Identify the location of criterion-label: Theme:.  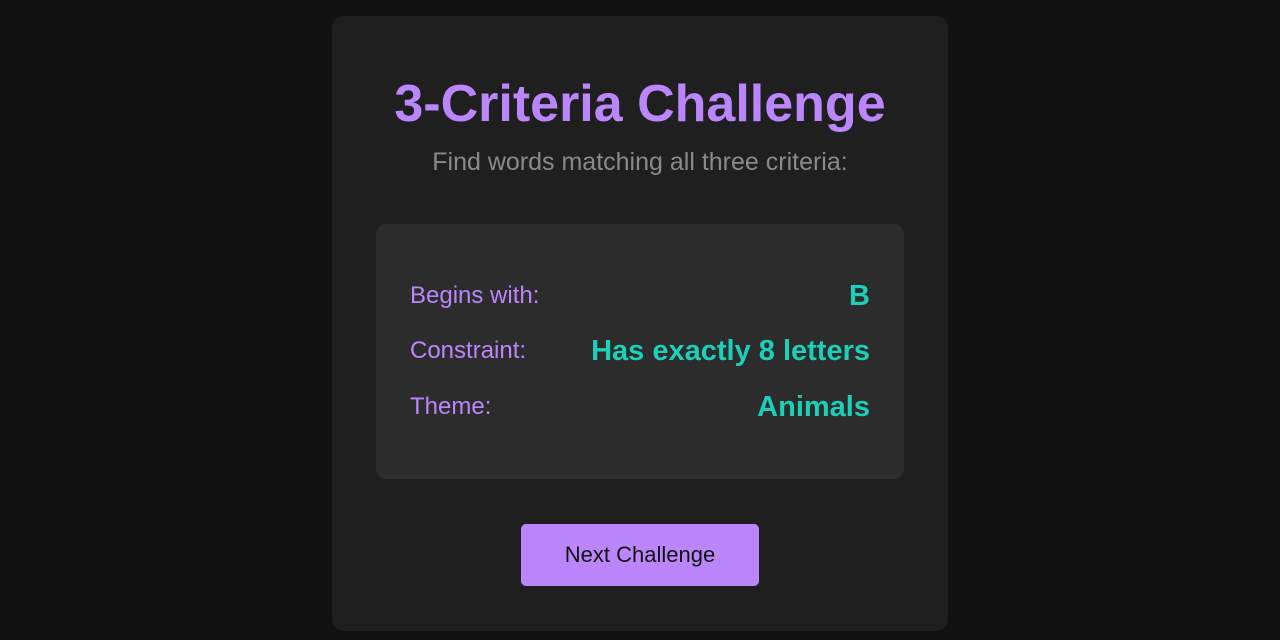
(451, 406).